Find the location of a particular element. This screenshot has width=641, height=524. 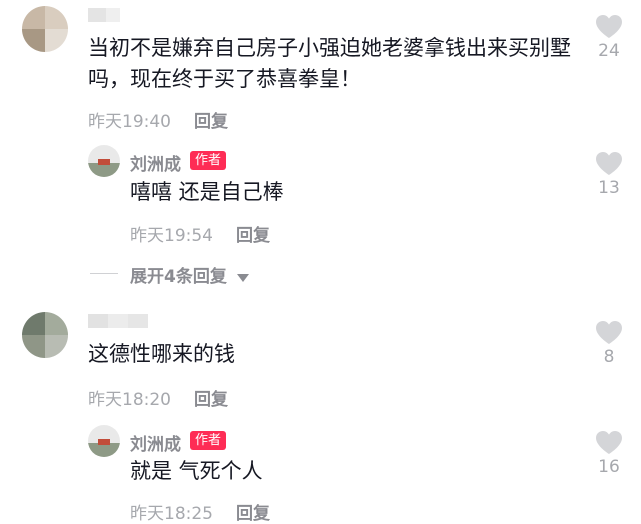

reply-time: 昨天19:54 is located at coordinates (171, 236).